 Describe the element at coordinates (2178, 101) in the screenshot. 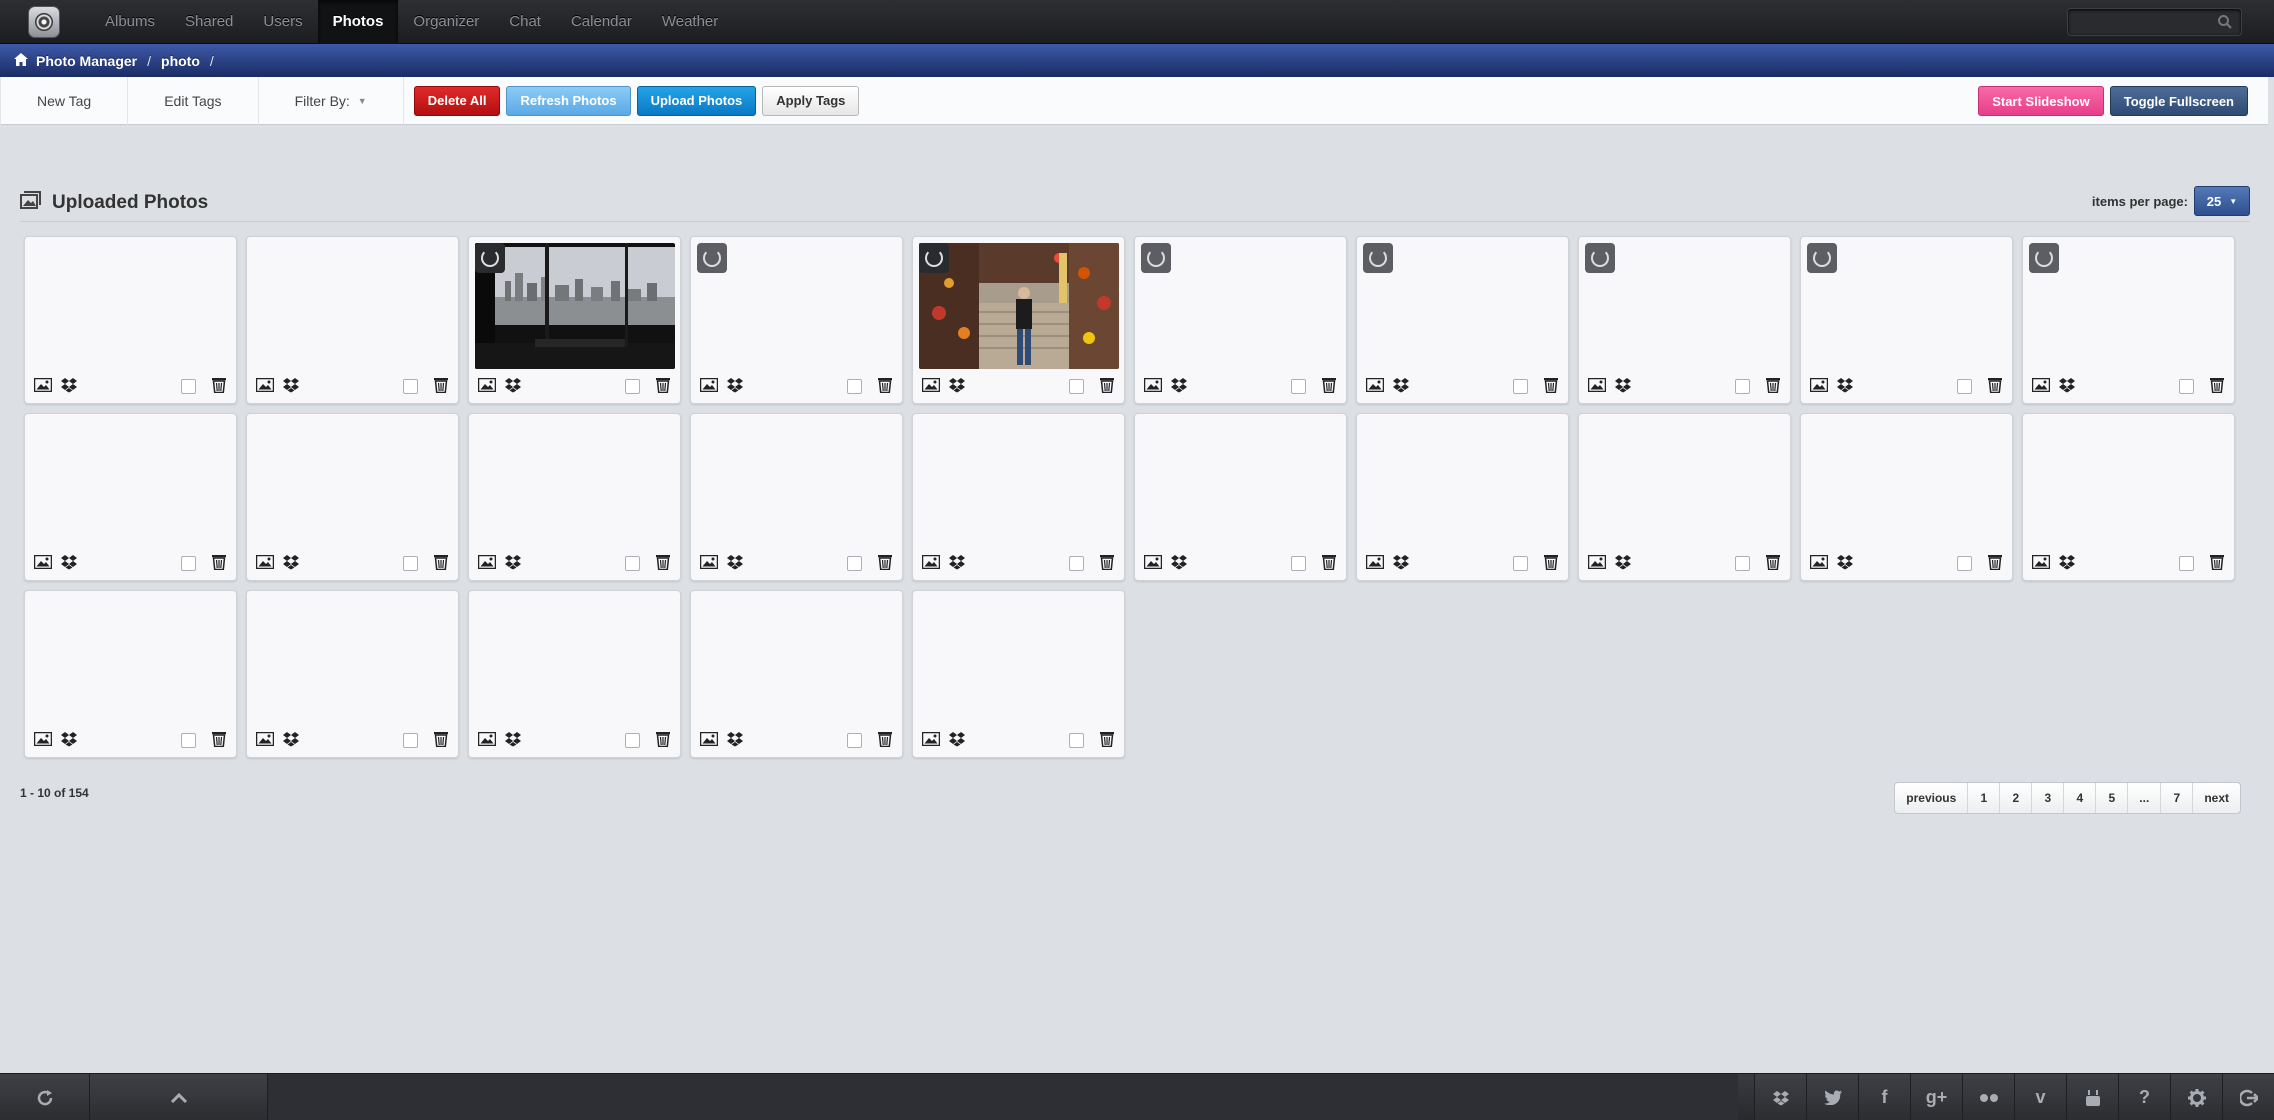

I see `toggle-fullscreen-button: Toggle Fullscreen` at that location.